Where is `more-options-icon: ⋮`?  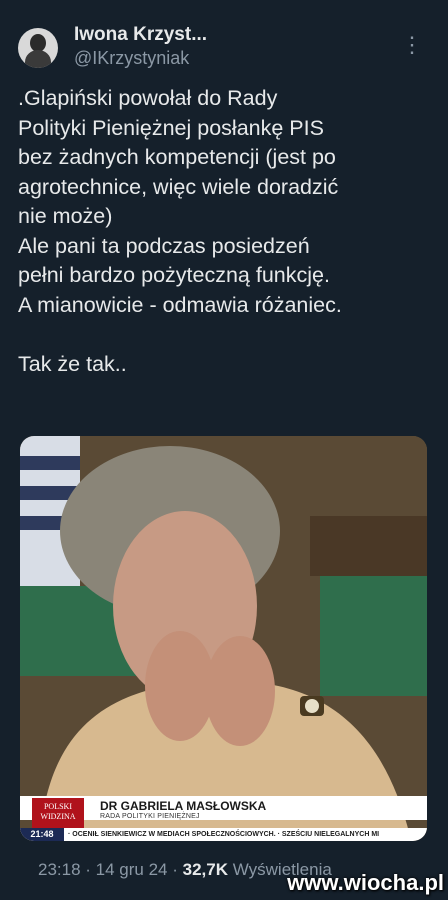
more-options-icon: ⋮ is located at coordinates (412, 45).